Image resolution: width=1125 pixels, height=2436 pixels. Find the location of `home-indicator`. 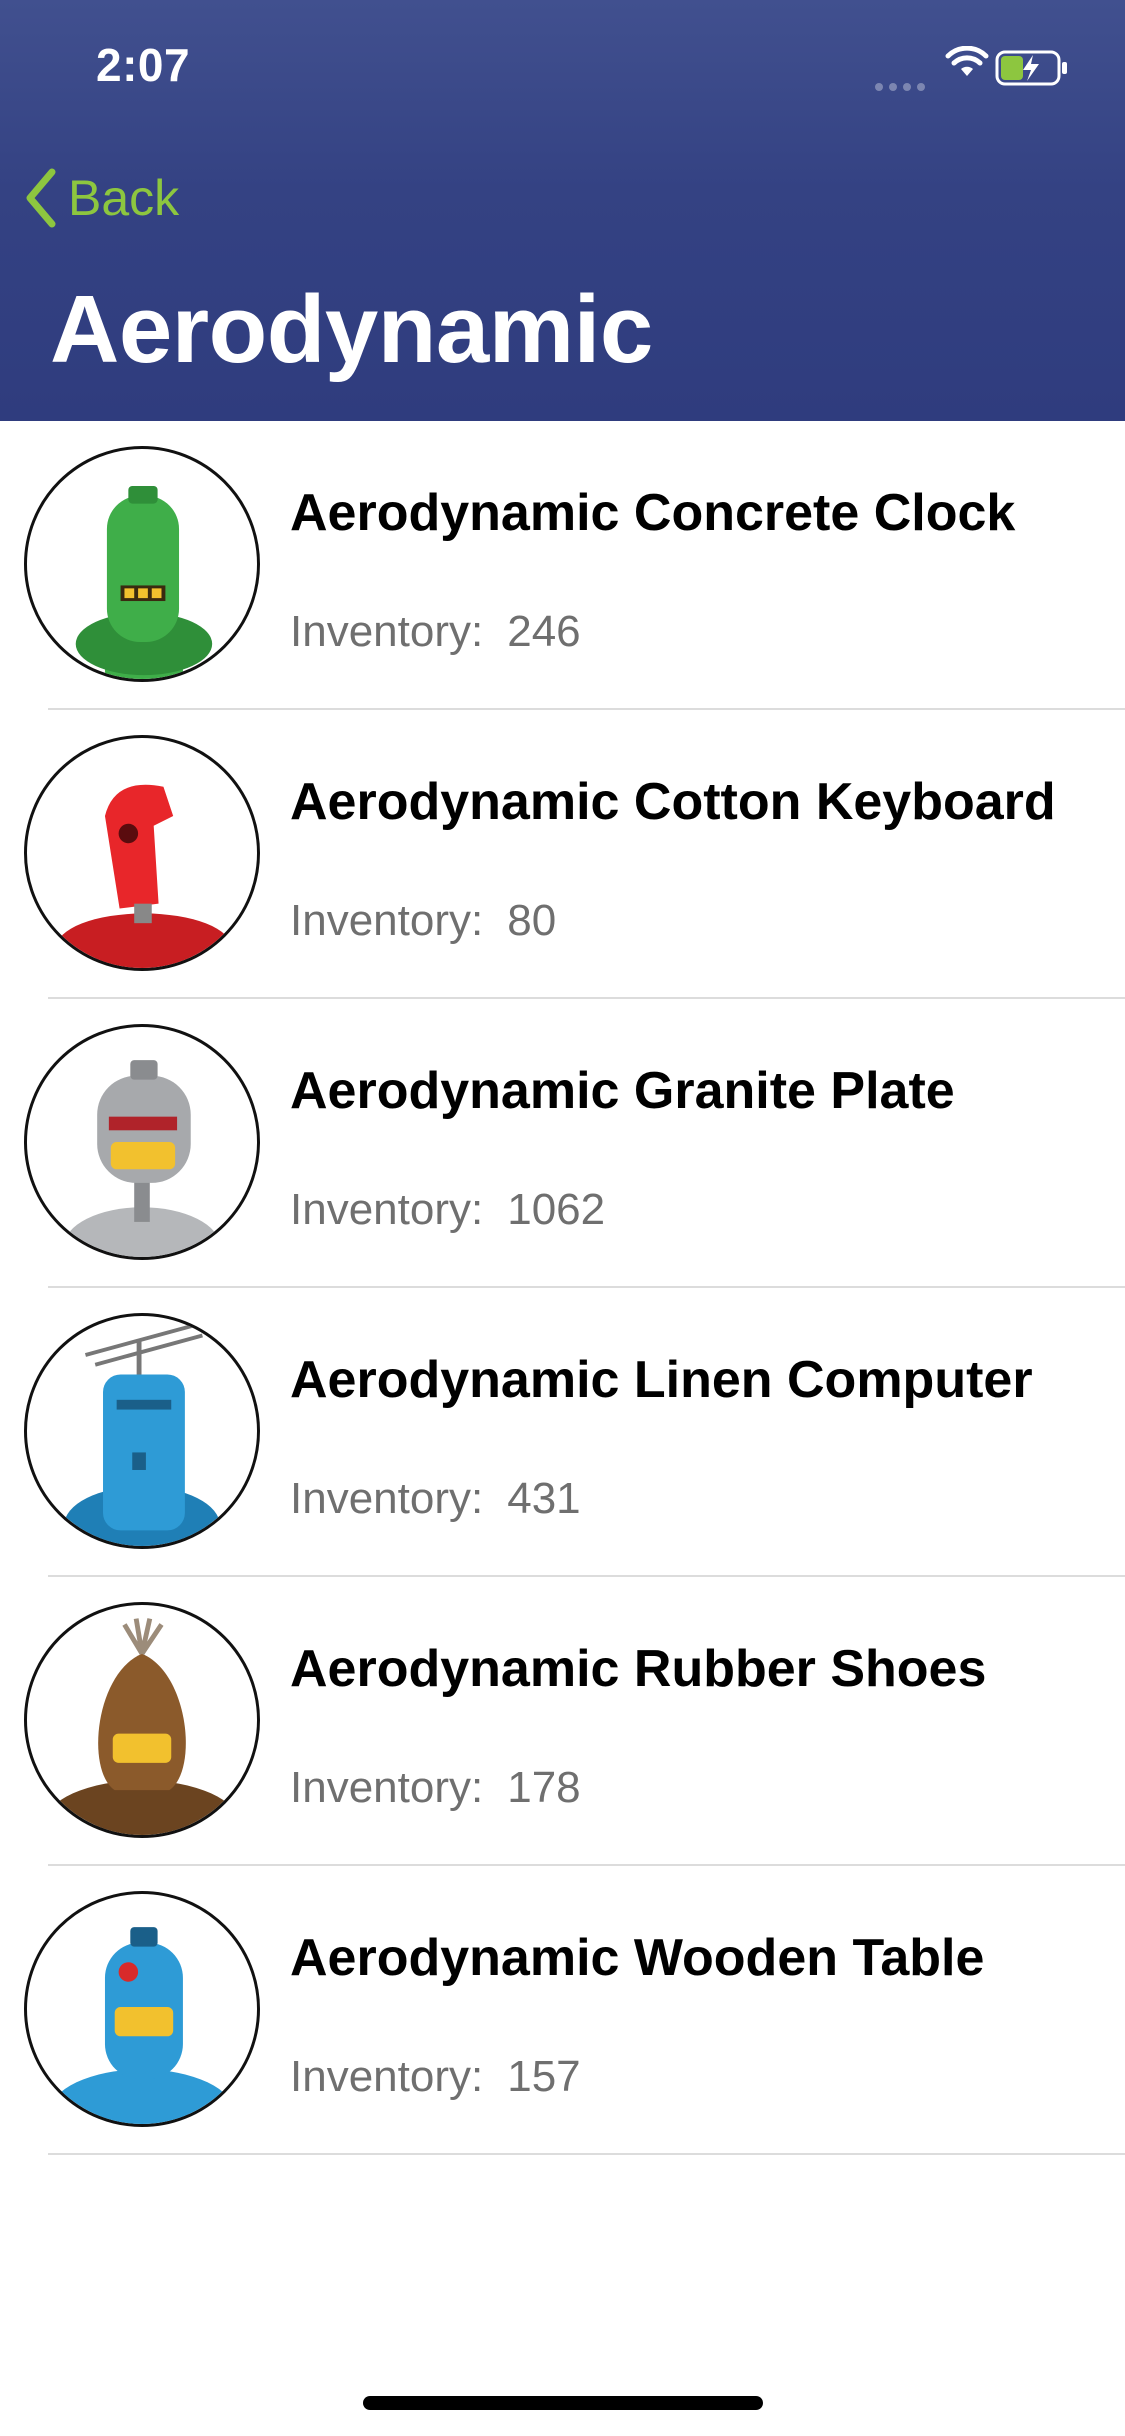

home-indicator is located at coordinates (563, 2403).